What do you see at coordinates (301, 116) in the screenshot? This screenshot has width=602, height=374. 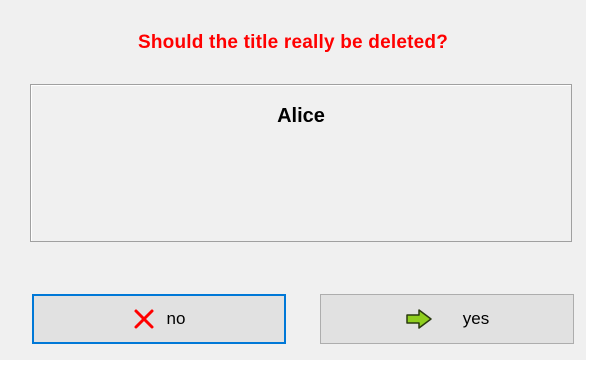 I see `title-value: Alice` at bounding box center [301, 116].